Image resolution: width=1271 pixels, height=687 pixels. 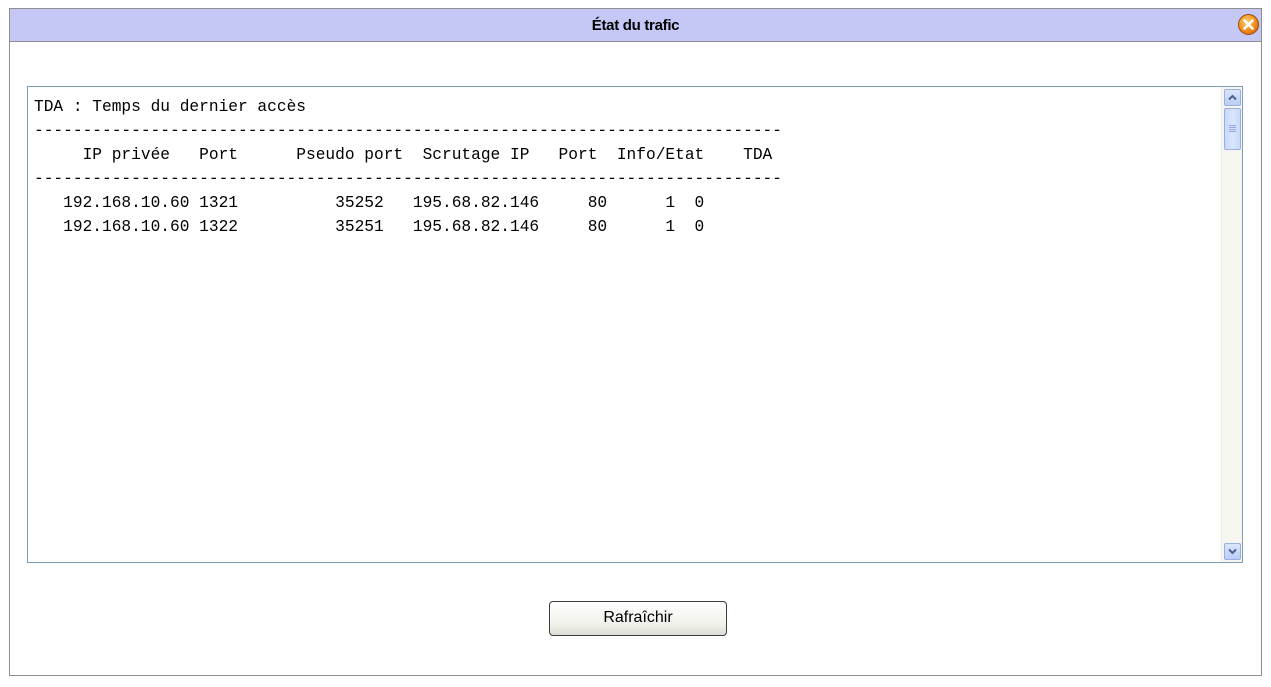 I want to click on arrow-down-icon, so click(x=1232, y=551).